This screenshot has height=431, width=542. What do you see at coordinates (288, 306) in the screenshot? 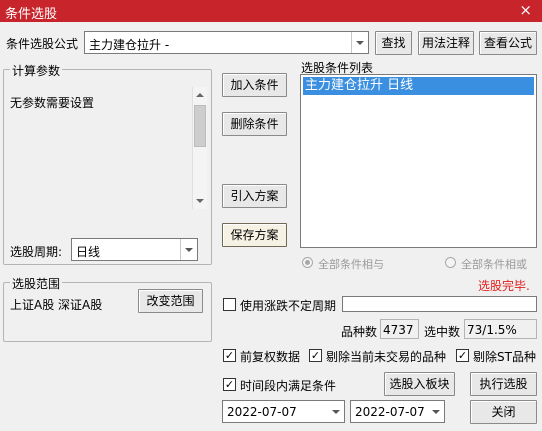
I see `variable-period-label: 使用涨跌不定周期` at bounding box center [288, 306].